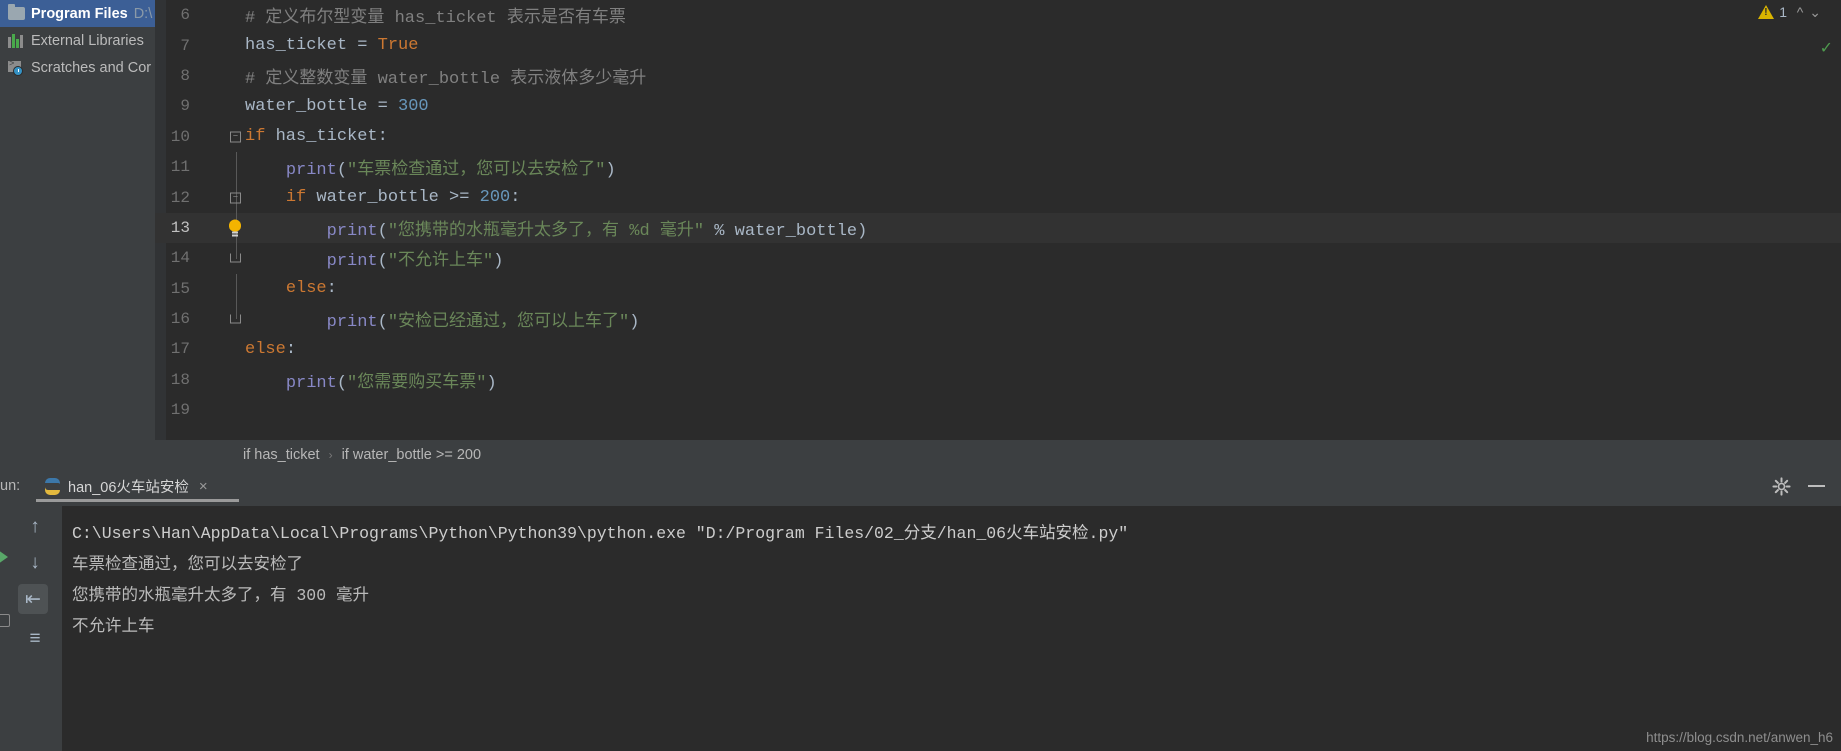  Describe the element at coordinates (35, 639) in the screenshot. I see `print-icon: ≡` at that location.